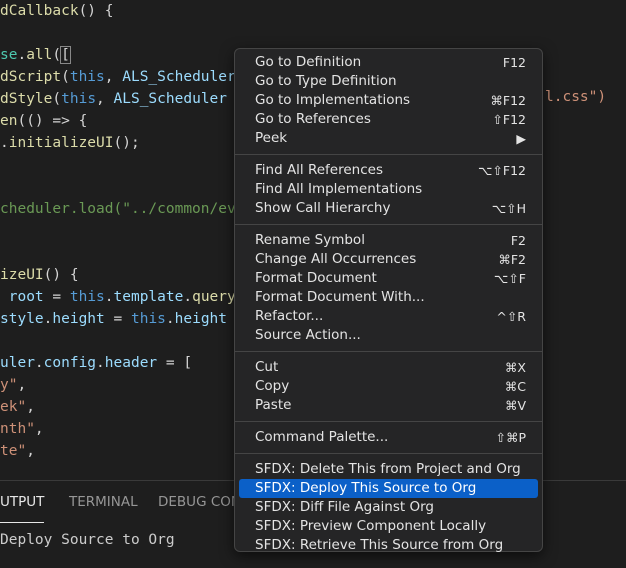 The height and width of the screenshot is (568, 626). I want to click on code-line: dCallback() {, so click(57, 11).